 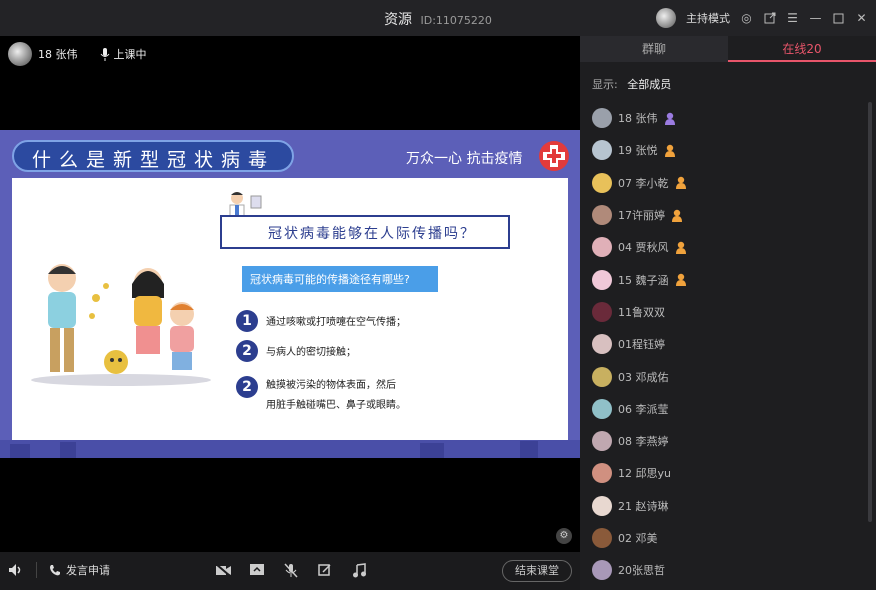 What do you see at coordinates (728, 215) in the screenshot?
I see `member-row: 17许丽婷` at bounding box center [728, 215].